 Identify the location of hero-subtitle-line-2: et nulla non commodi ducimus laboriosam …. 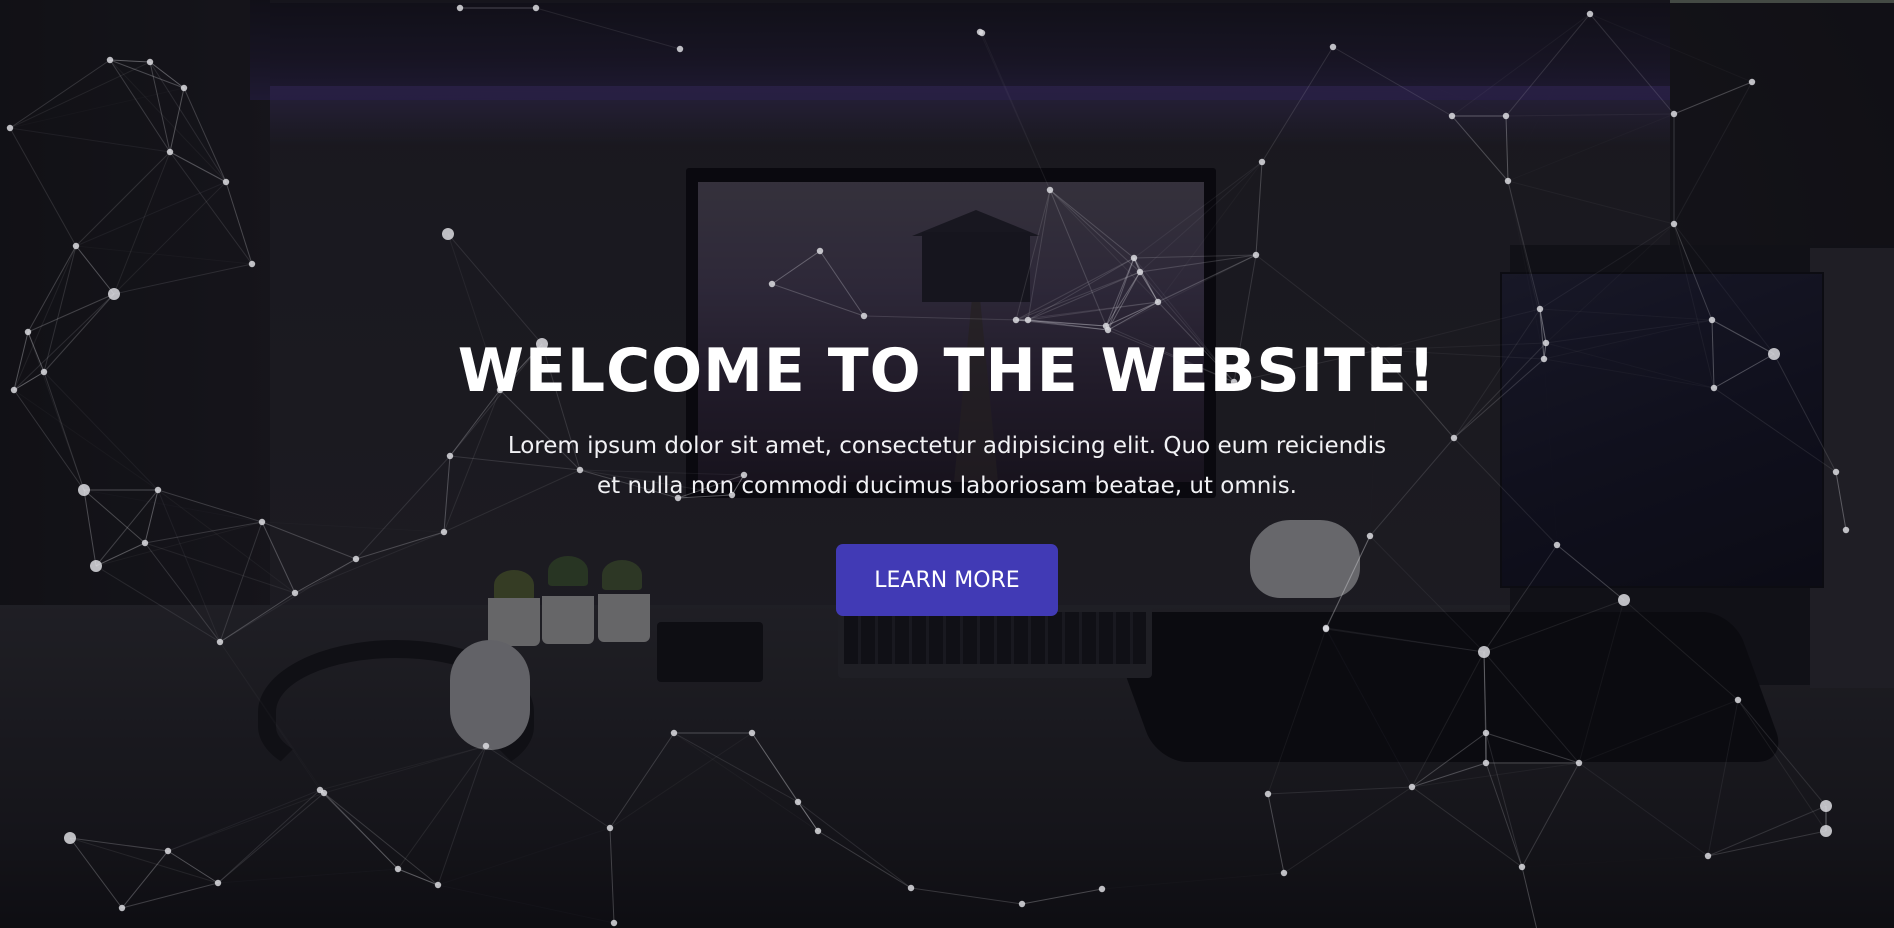
(947, 486).